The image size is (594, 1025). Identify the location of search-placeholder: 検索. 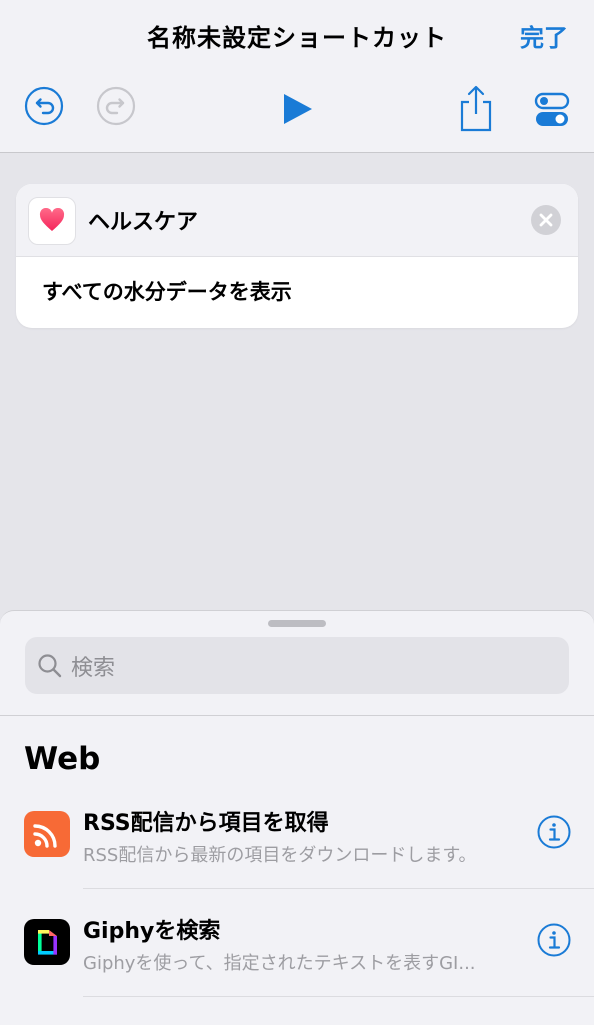
(93, 668).